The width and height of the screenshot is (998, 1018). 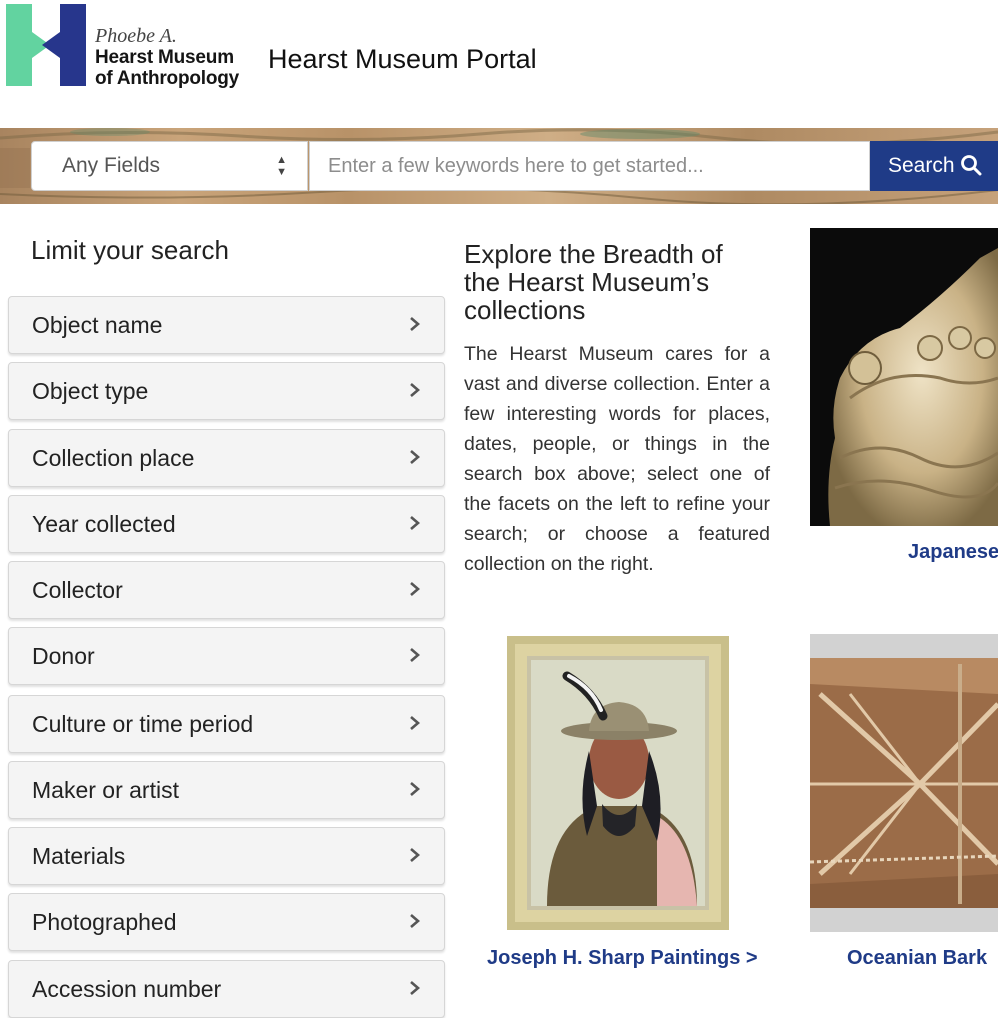 I want to click on museum-logo-text: Phoebe A. Hearst Museum of Anthropology, so click(x=167, y=57).